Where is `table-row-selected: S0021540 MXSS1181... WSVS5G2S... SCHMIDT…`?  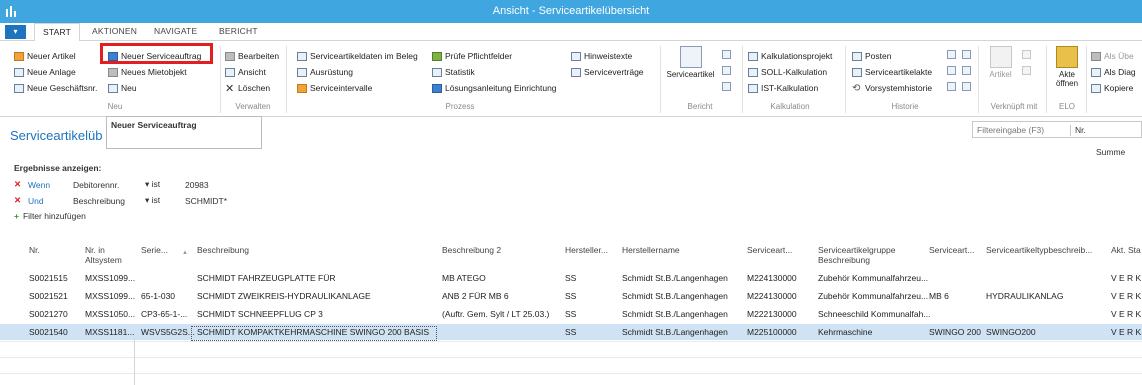 table-row-selected: S0021540 MXSS1181... WSVS5G2S... SCHMIDT… is located at coordinates (571, 332).